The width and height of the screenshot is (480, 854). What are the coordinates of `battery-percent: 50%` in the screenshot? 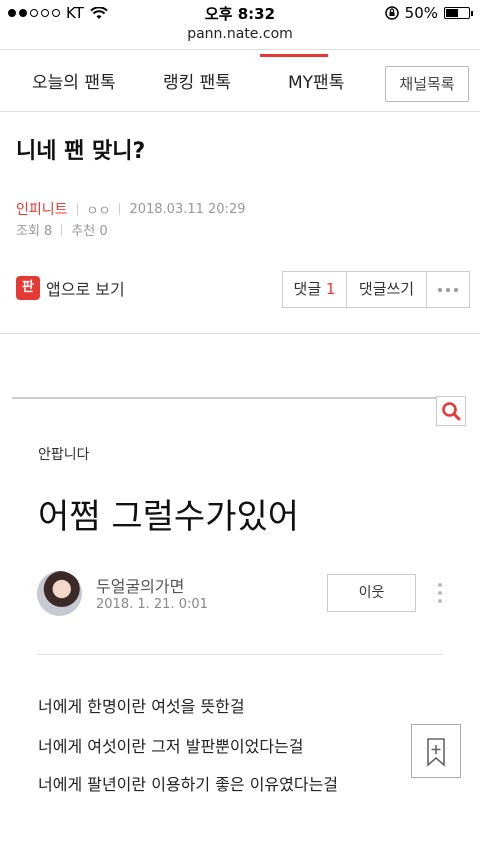 It's located at (421, 13).